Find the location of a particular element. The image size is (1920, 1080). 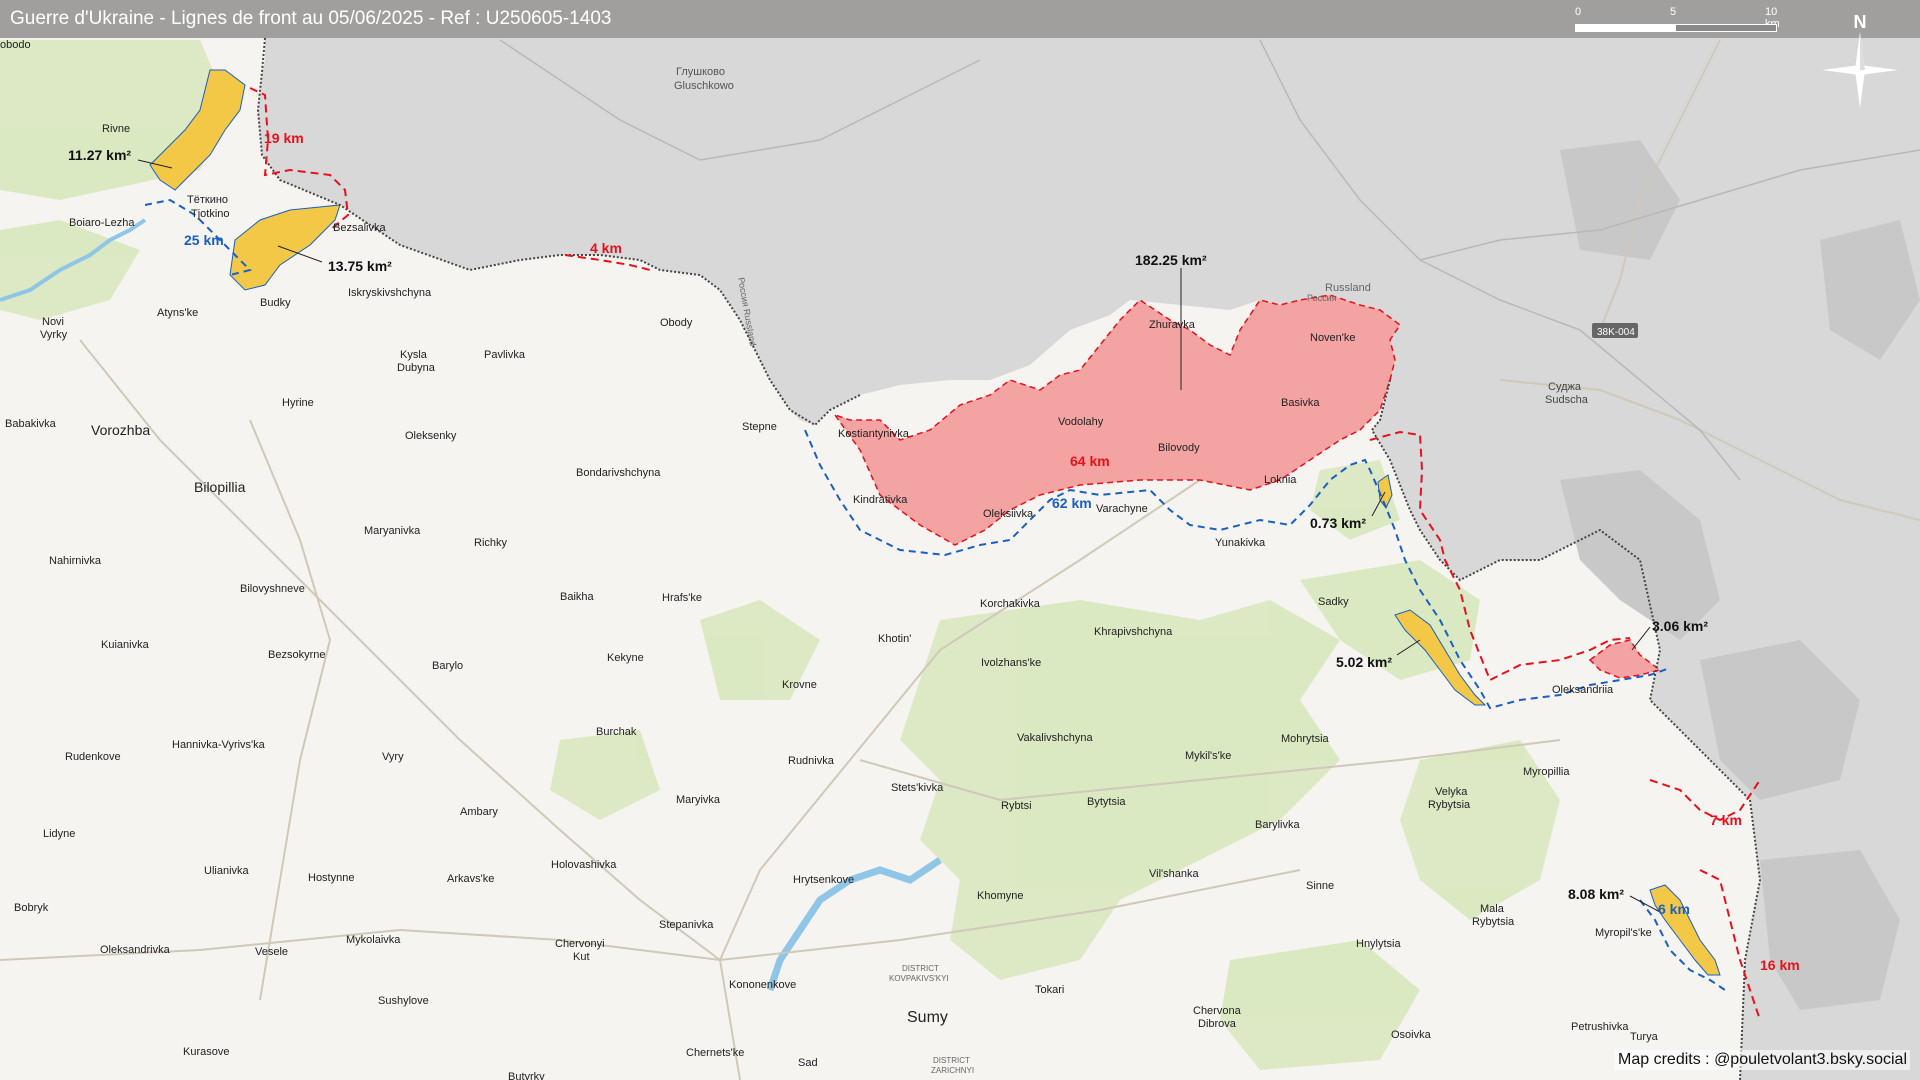

label-tokari: Tokari is located at coordinates (1049, 990).